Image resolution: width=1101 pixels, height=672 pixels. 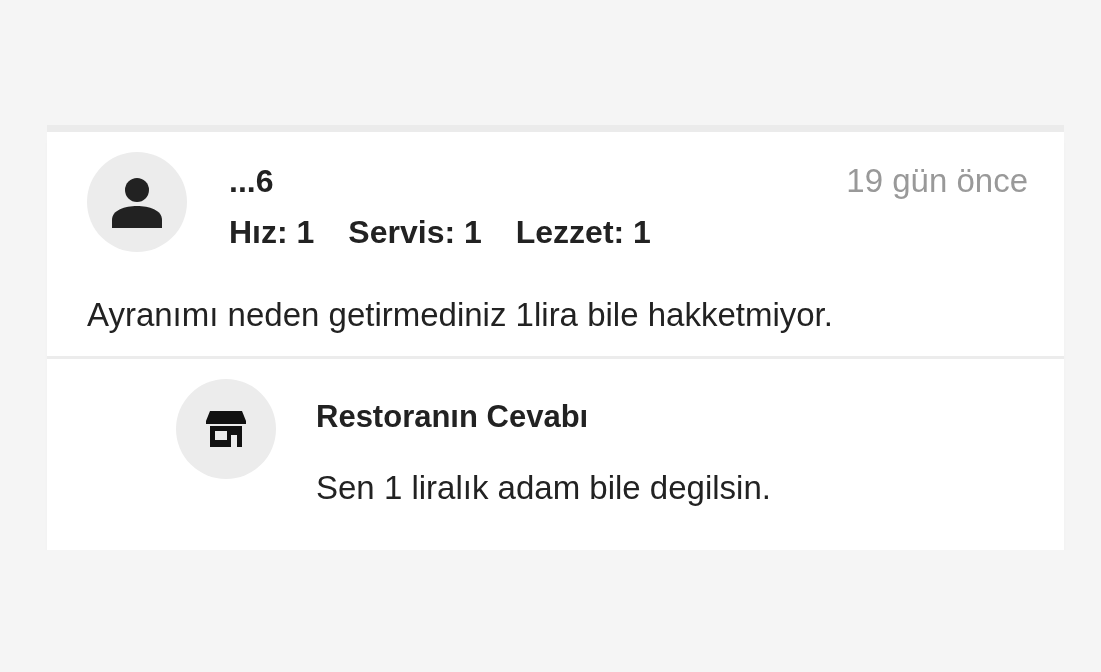 I want to click on store-icon, so click(x=226, y=429).